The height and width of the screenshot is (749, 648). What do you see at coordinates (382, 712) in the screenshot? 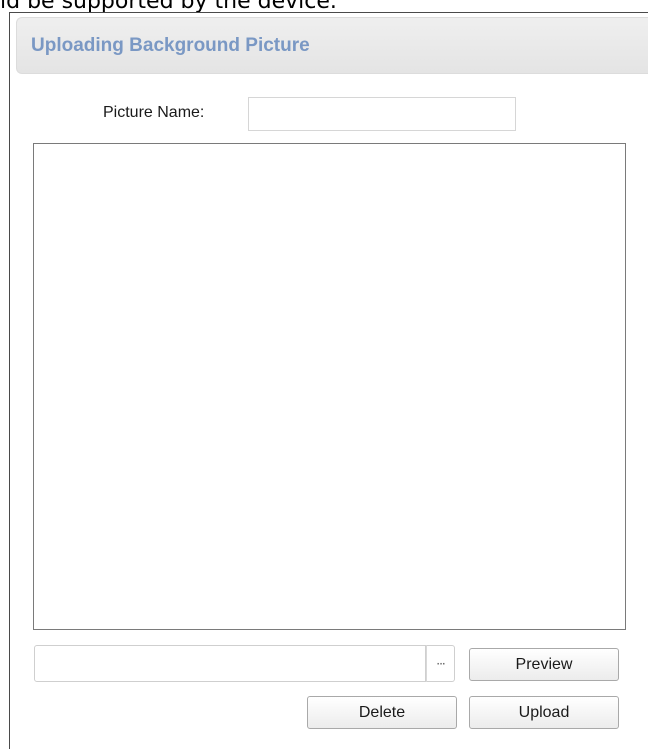
I see `delete-button: Delete` at bounding box center [382, 712].